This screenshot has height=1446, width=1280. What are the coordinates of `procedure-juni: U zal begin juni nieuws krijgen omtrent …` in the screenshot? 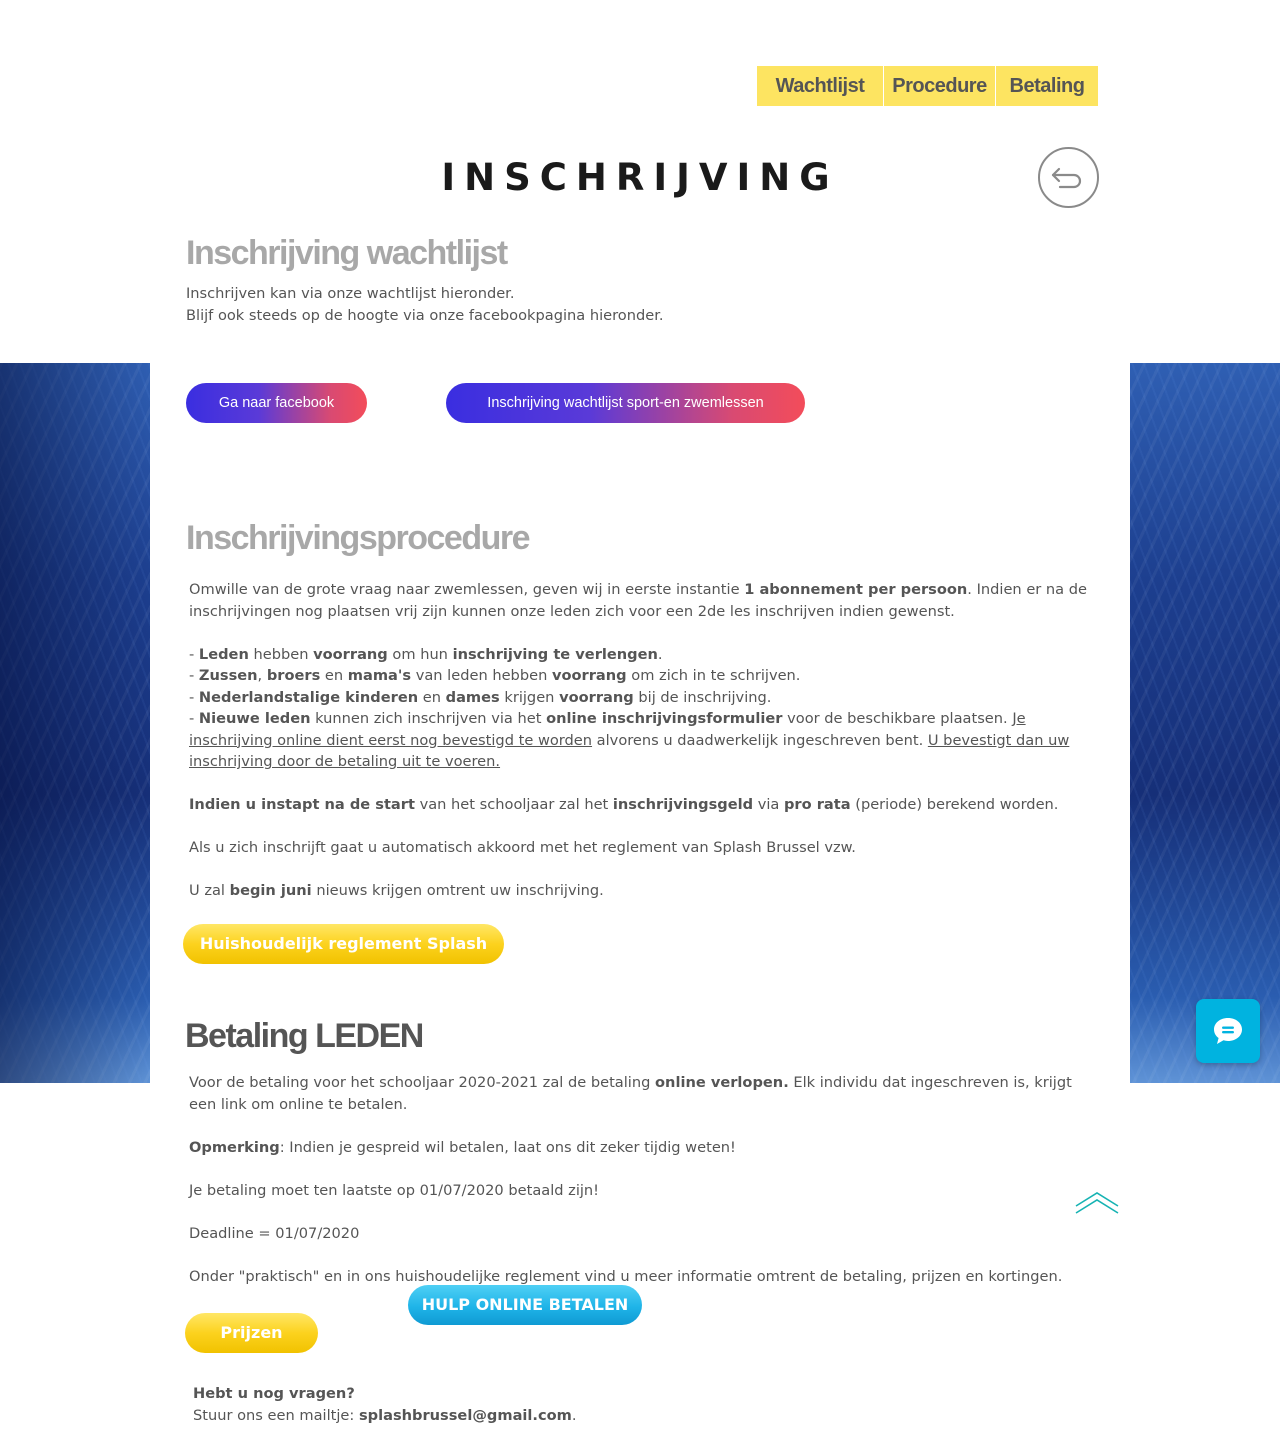 It's located at (396, 890).